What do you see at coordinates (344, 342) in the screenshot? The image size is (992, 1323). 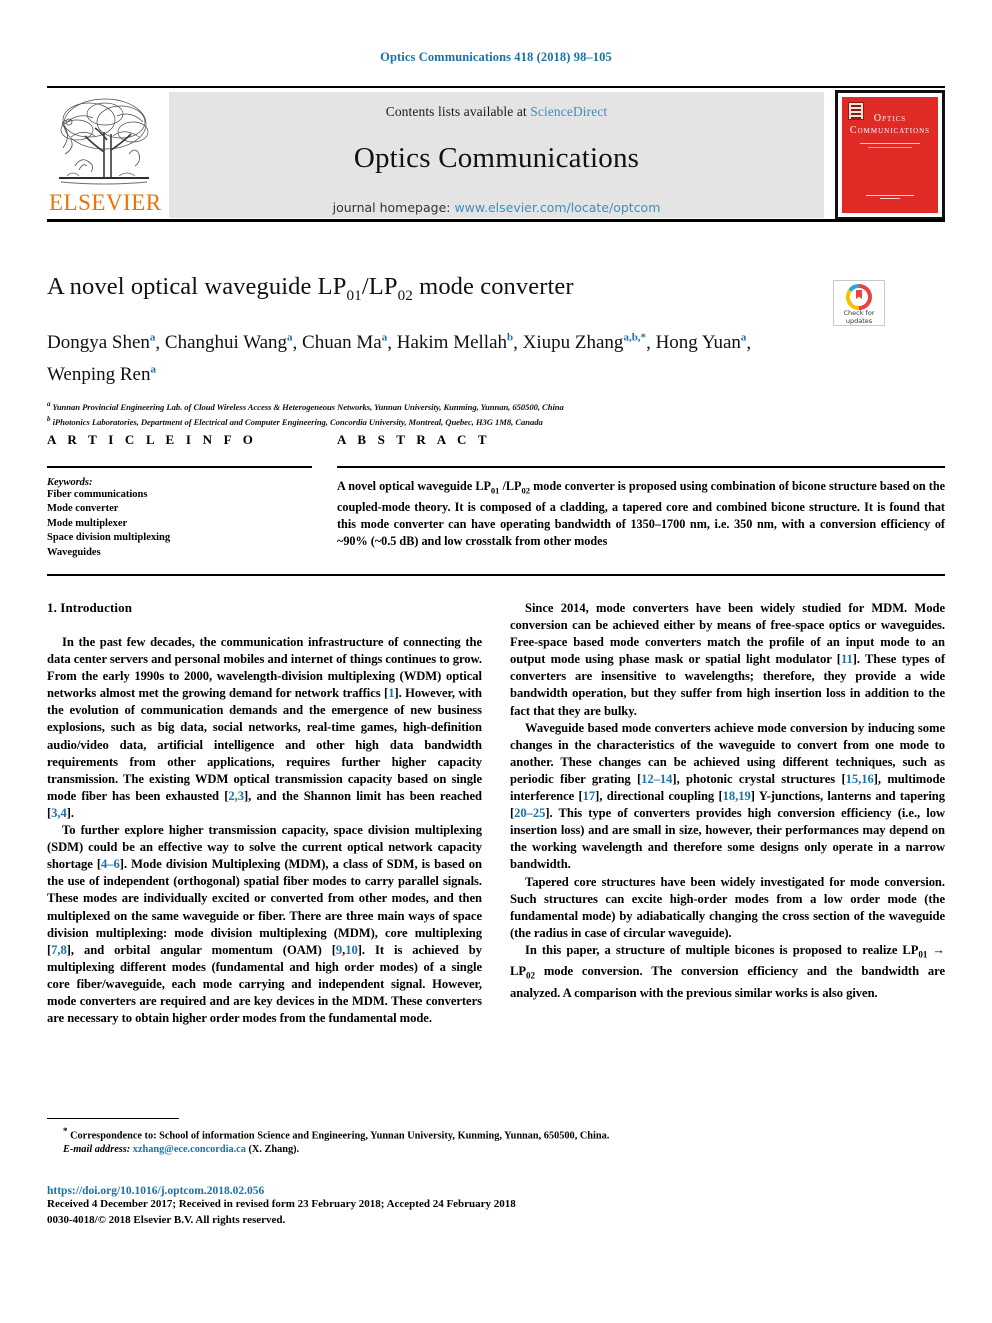 I see `author-item: Chuan Maa` at bounding box center [344, 342].